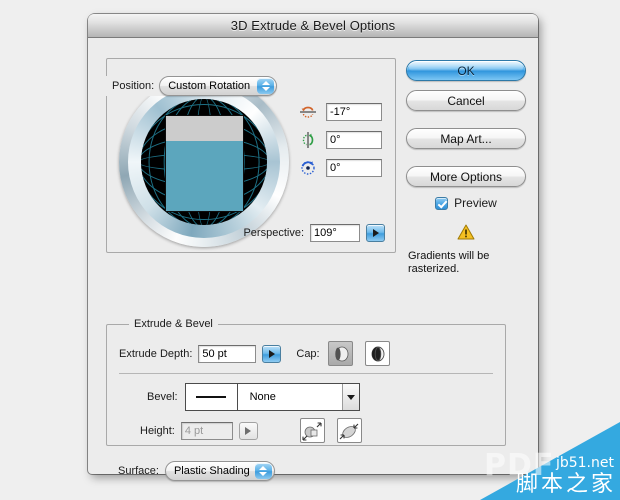 Image resolution: width=620 pixels, height=500 pixels. Describe the element at coordinates (138, 471) in the screenshot. I see `surface-label: Surface:` at that location.